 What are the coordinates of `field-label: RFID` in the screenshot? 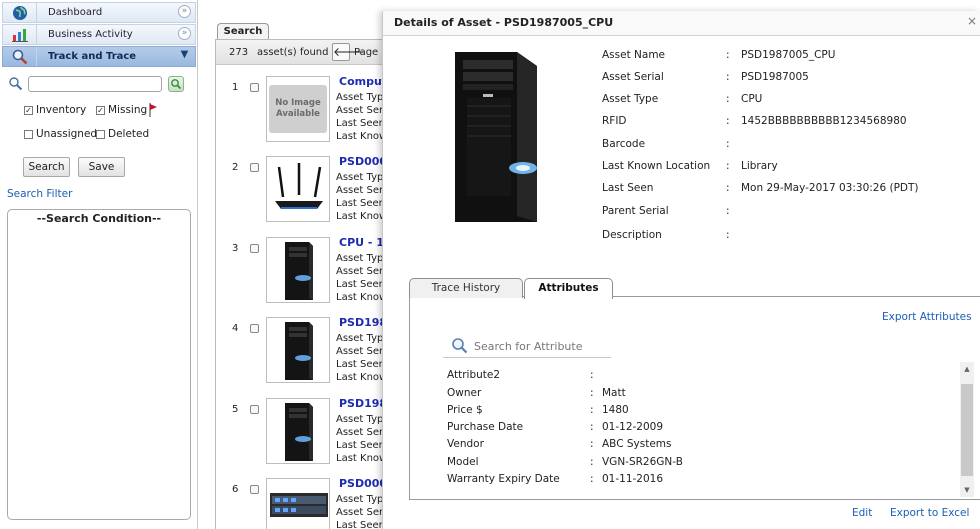 It's located at (614, 121).